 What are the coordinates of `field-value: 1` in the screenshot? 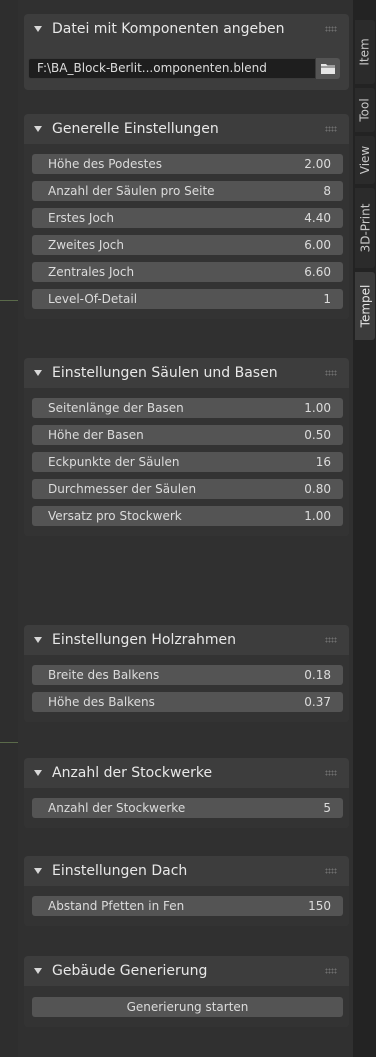 It's located at (327, 299).